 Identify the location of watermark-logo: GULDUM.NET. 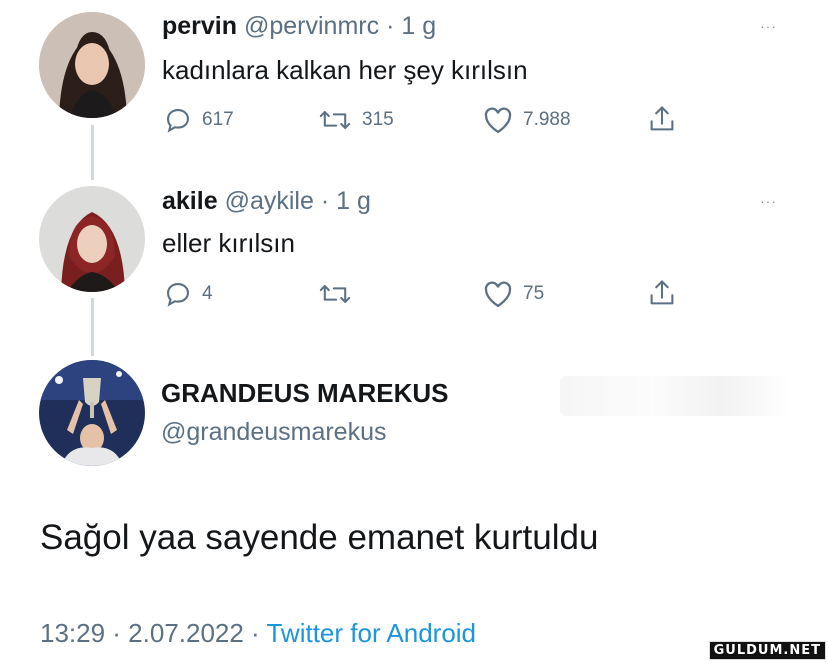
(767, 650).